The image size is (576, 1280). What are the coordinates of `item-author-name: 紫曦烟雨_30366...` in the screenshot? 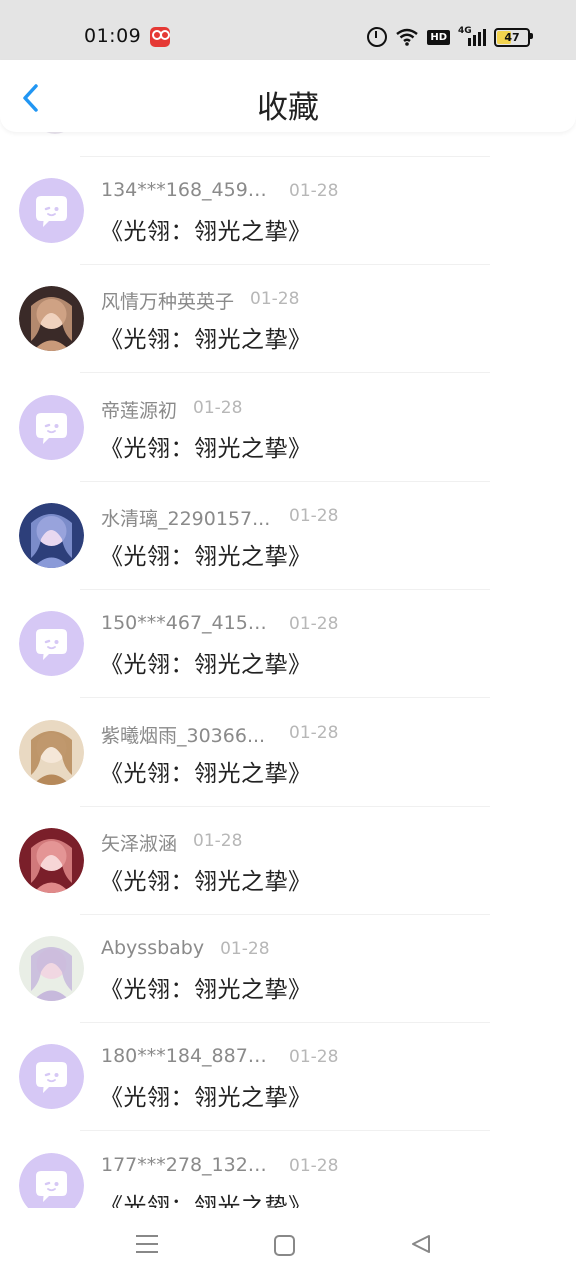 It's located at (183, 735).